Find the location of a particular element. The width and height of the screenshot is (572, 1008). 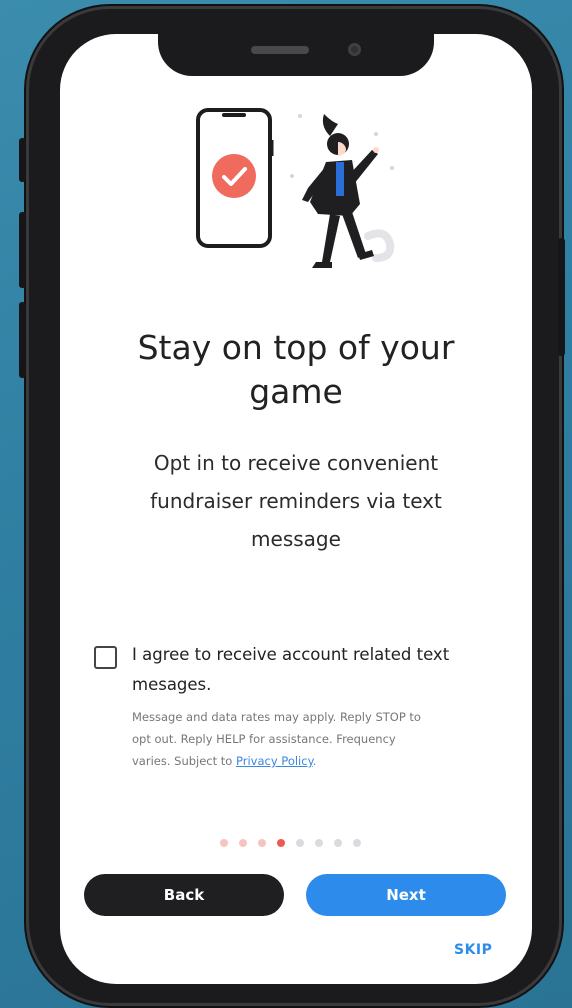

power-button is located at coordinates (561, 297).